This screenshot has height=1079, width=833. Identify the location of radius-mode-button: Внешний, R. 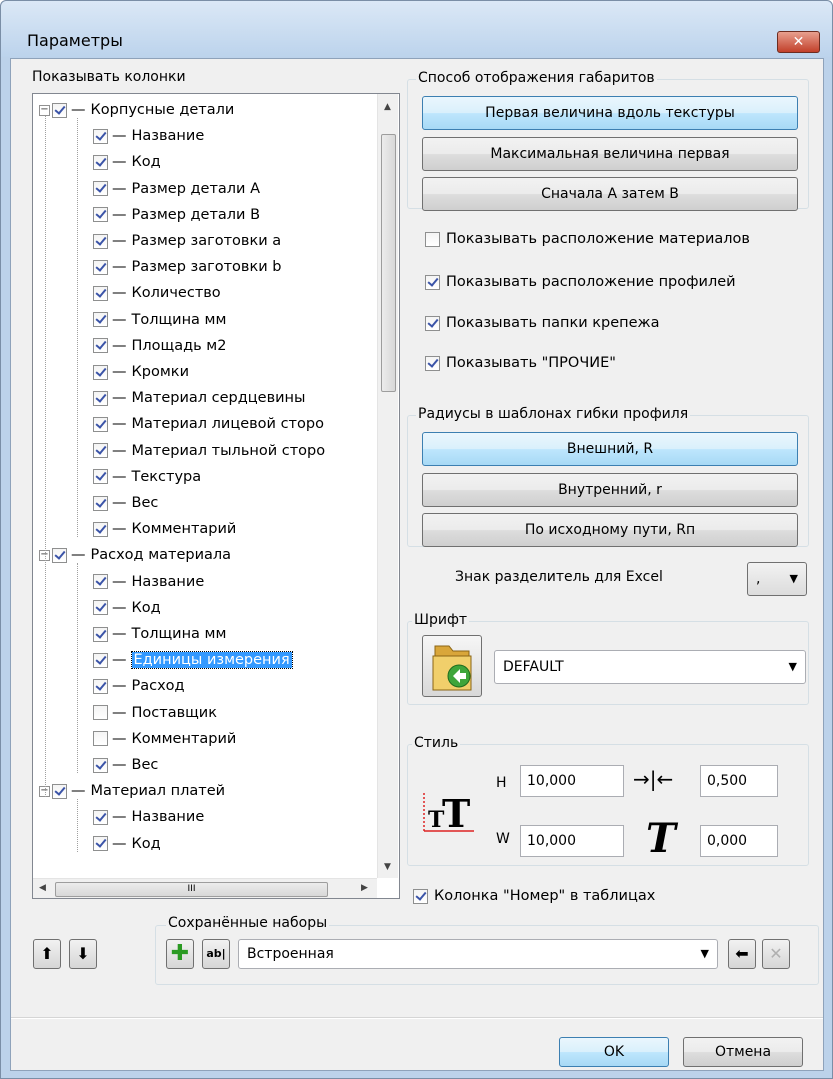
(610, 449).